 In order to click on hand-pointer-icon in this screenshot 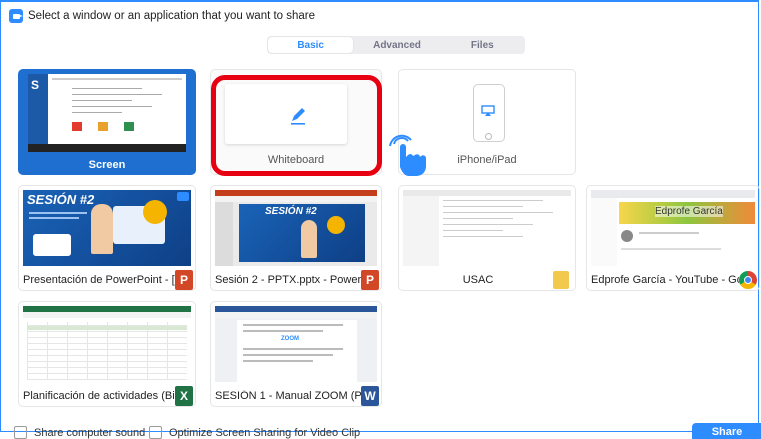, I will do `click(407, 155)`.